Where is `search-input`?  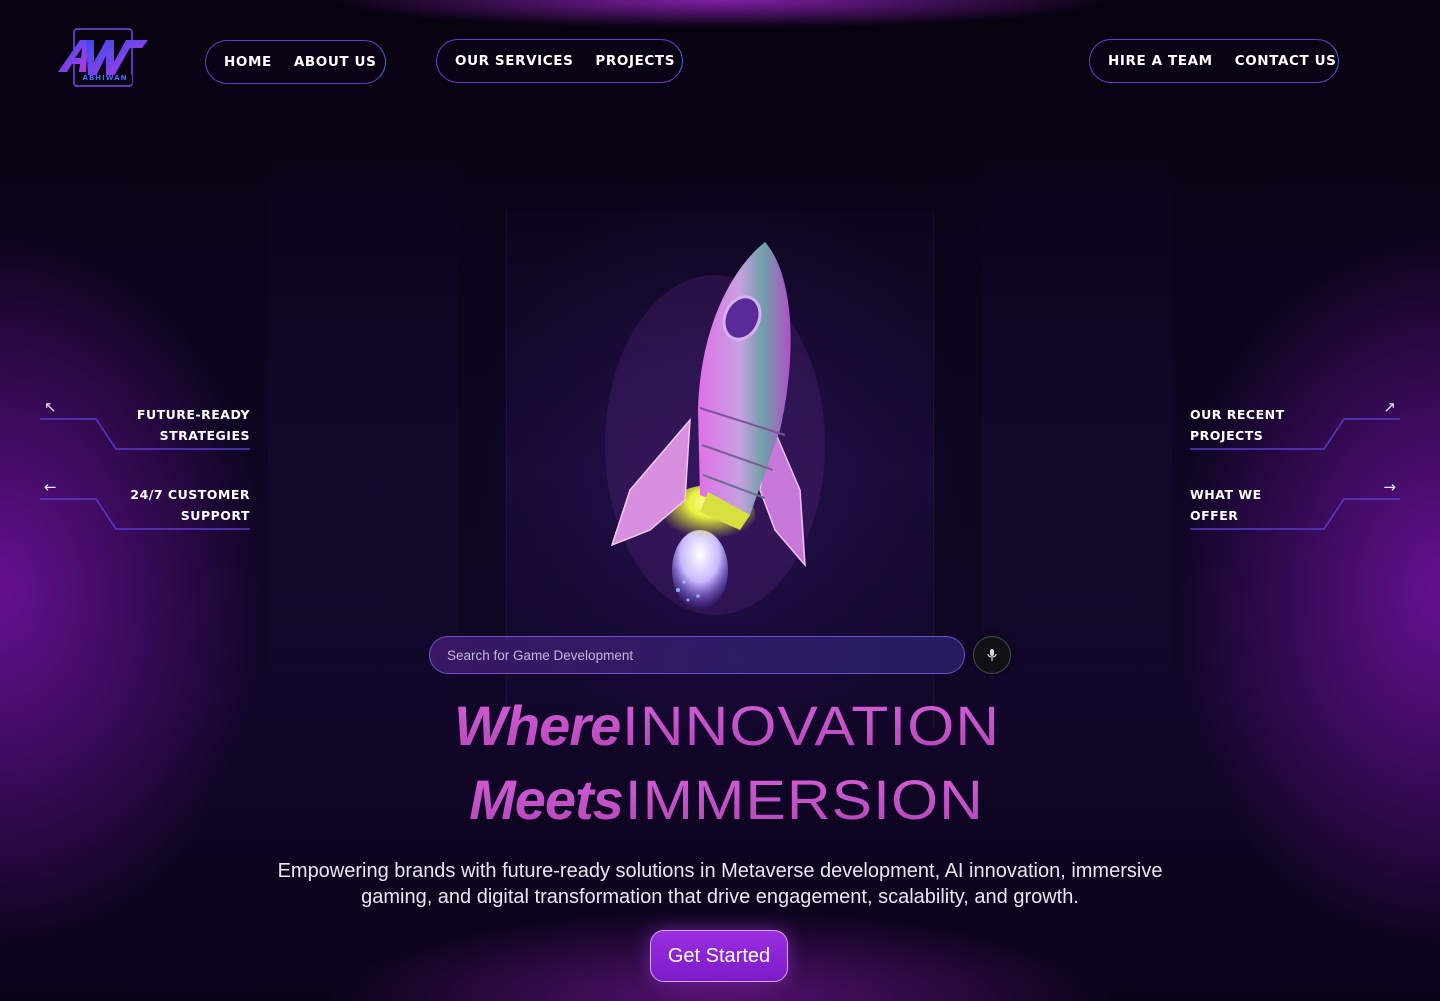
search-input is located at coordinates (697, 655).